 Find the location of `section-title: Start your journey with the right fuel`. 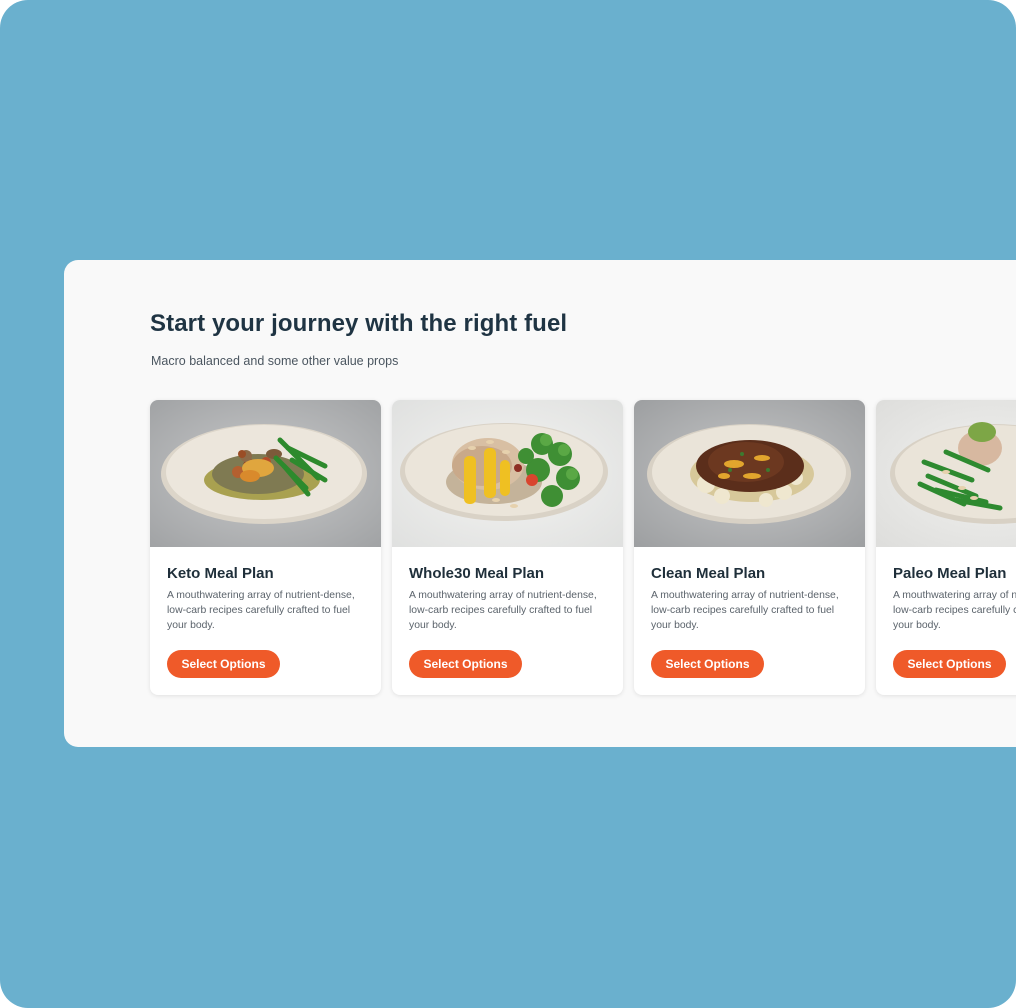

section-title: Start your journey with the right fuel is located at coordinates (359, 323).